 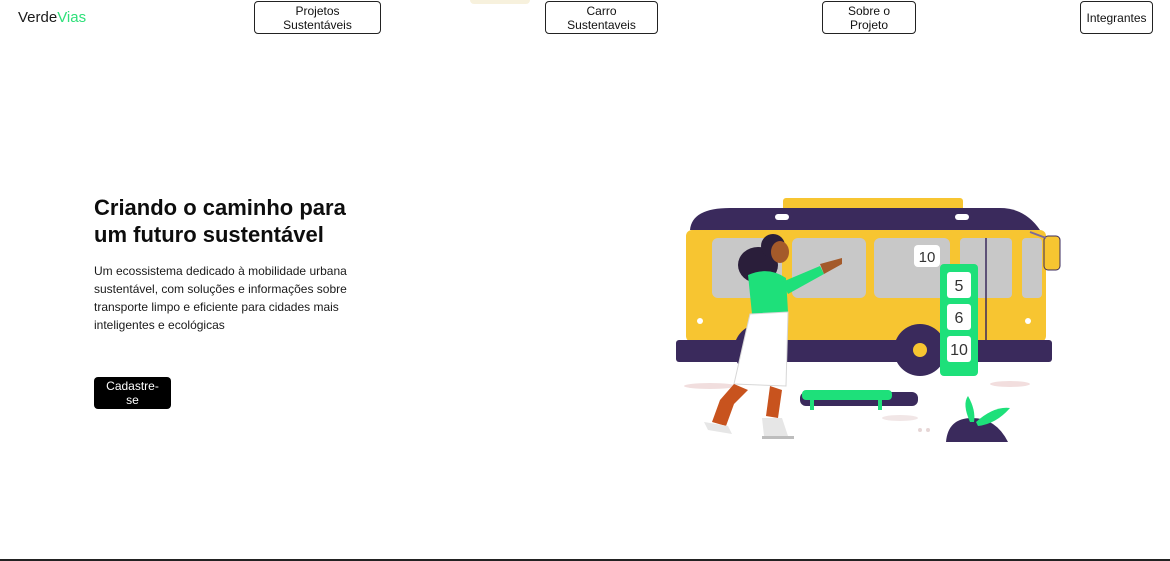 I want to click on bus-stop-number: 6, so click(x=959, y=318).